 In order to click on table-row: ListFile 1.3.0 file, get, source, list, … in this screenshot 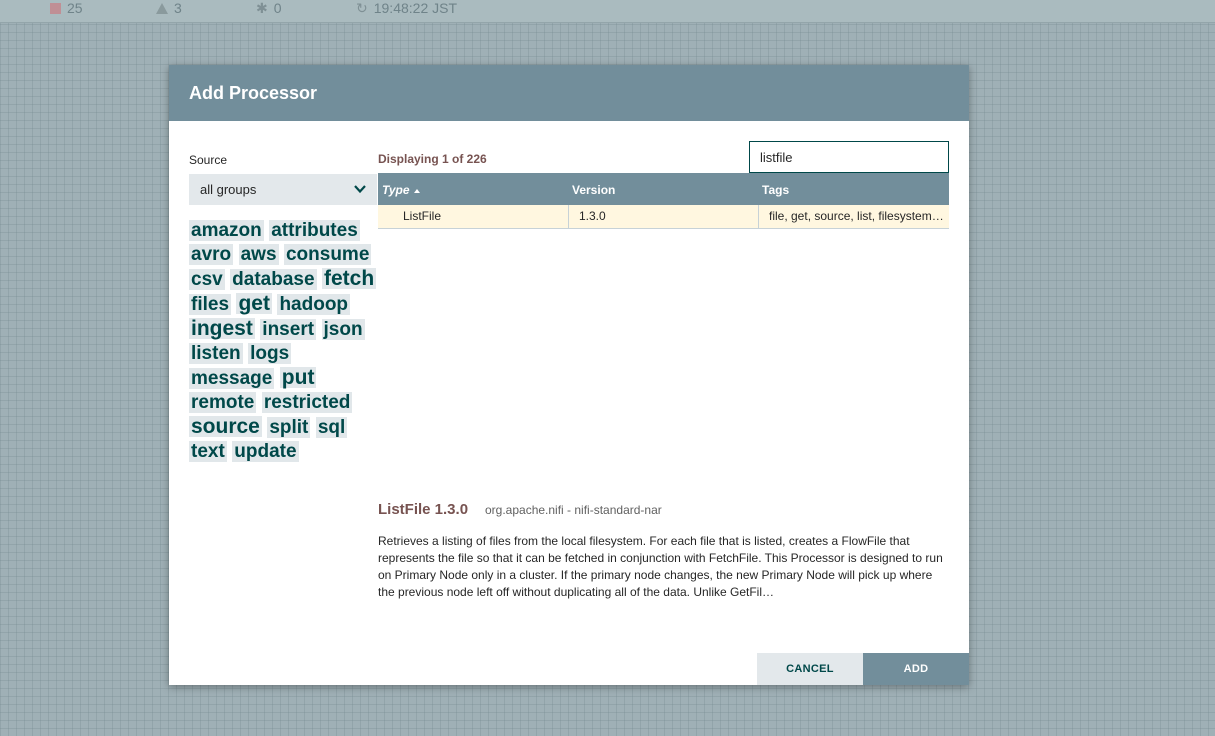, I will do `click(663, 217)`.